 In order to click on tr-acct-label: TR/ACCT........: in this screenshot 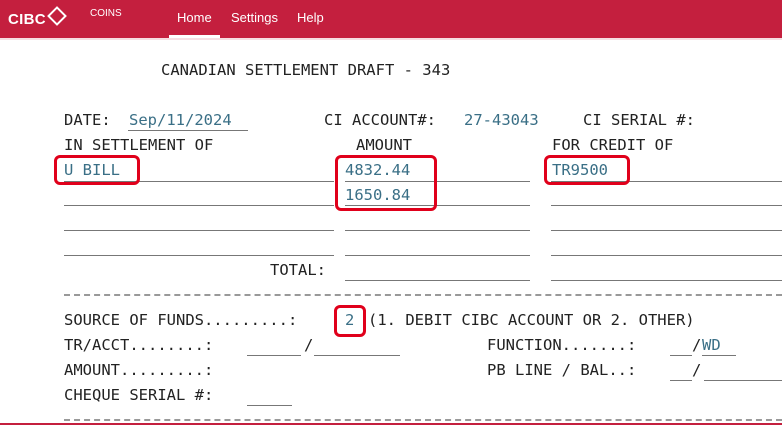, I will do `click(139, 345)`.